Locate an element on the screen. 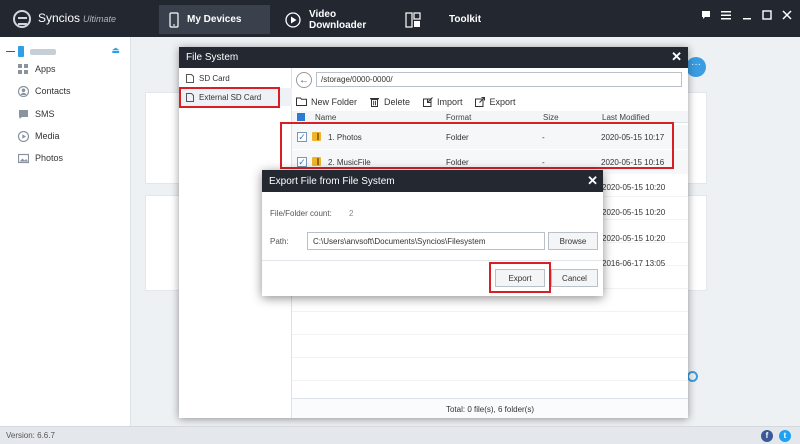  sms-icon is located at coordinates (23, 114).